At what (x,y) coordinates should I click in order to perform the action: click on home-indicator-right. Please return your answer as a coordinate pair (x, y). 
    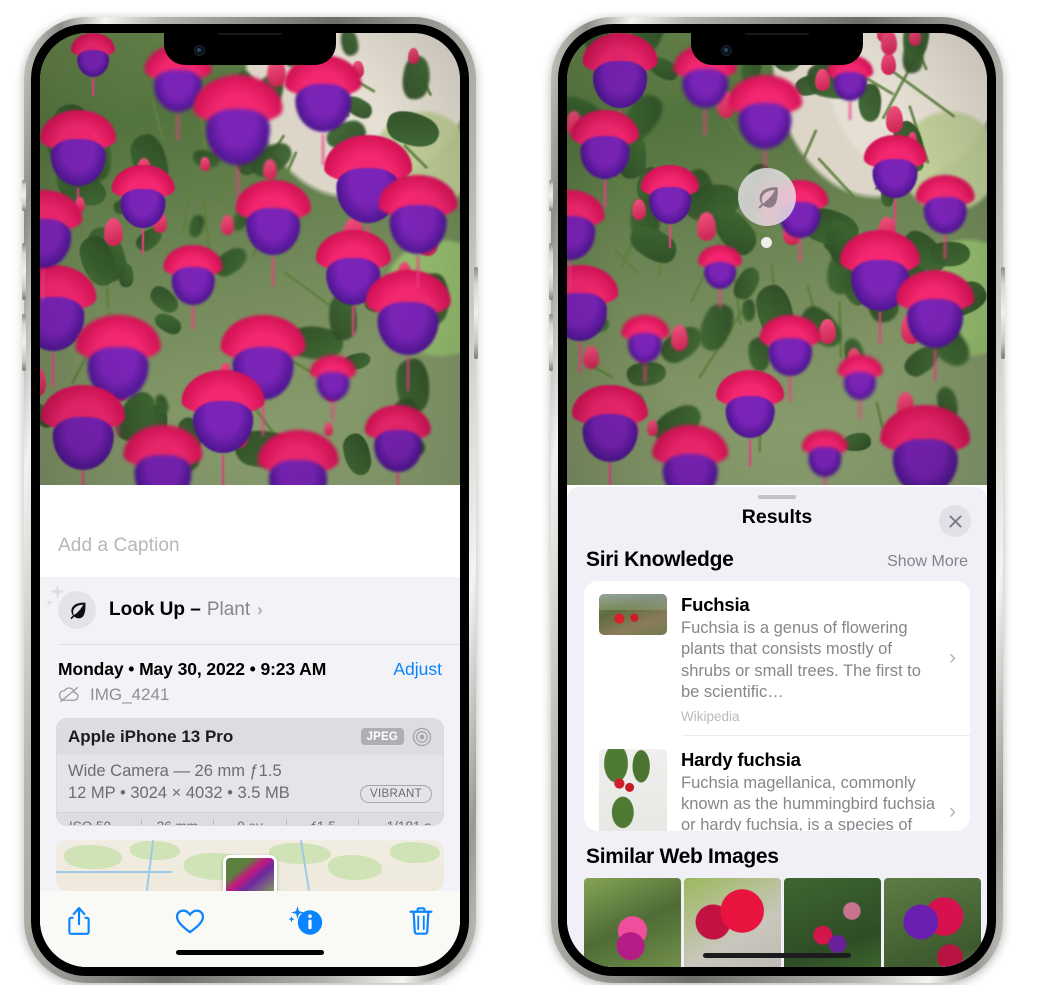
    Looking at the image, I should click on (777, 955).